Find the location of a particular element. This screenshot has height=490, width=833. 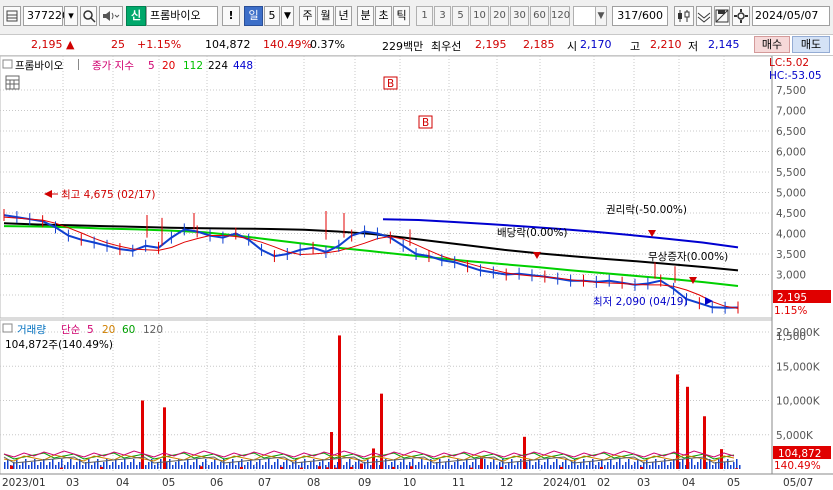

tab-monthly: 월 is located at coordinates (325, 16).